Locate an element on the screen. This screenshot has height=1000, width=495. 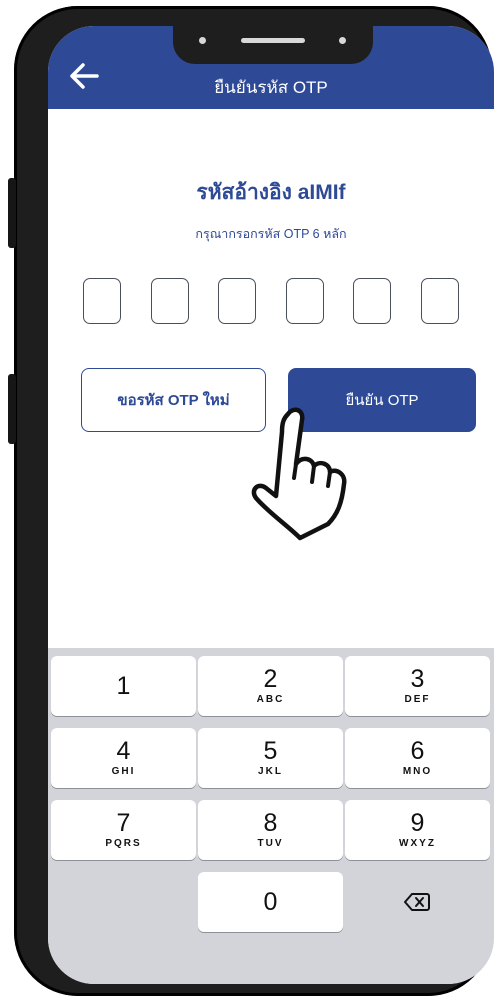
key-8: 8 TUV is located at coordinates (270, 830).